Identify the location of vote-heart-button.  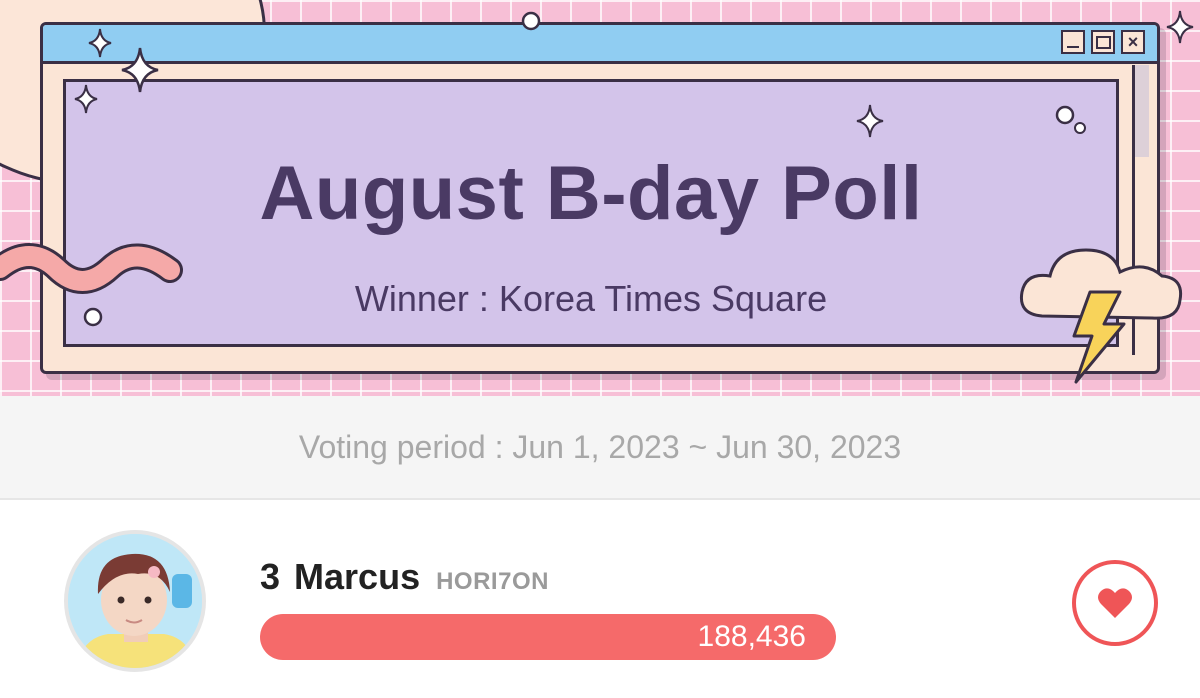
(1115, 603).